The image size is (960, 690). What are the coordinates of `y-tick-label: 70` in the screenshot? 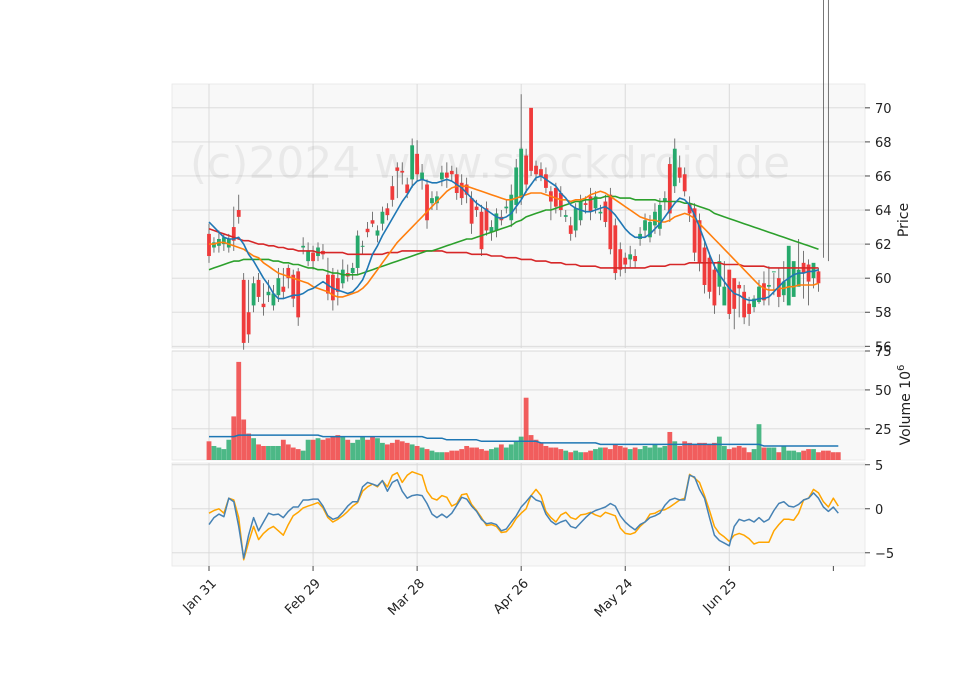 It's located at (883, 109).